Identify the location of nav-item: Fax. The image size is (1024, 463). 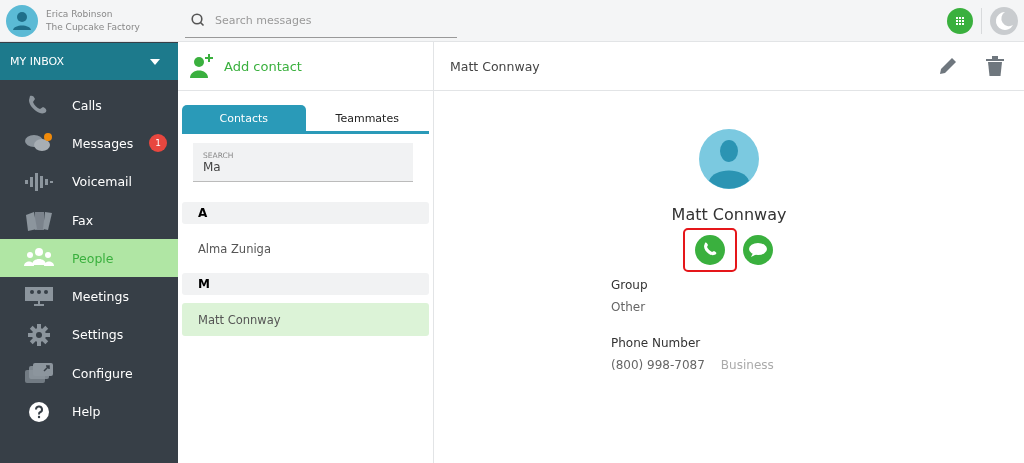
(89, 220).